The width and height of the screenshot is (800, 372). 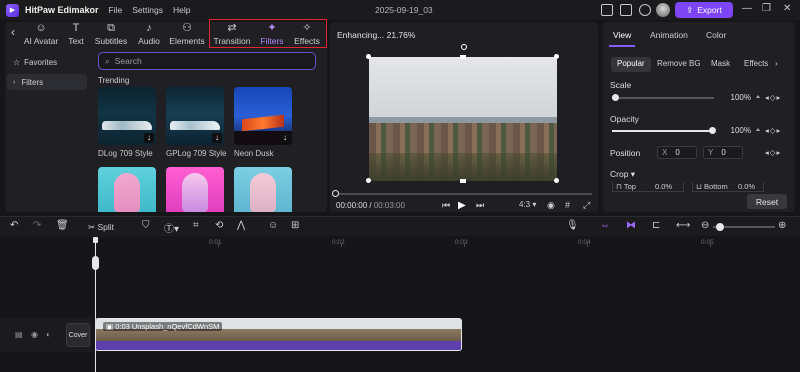 I want to click on ruler-label: 0:02, so click(x=338, y=242).